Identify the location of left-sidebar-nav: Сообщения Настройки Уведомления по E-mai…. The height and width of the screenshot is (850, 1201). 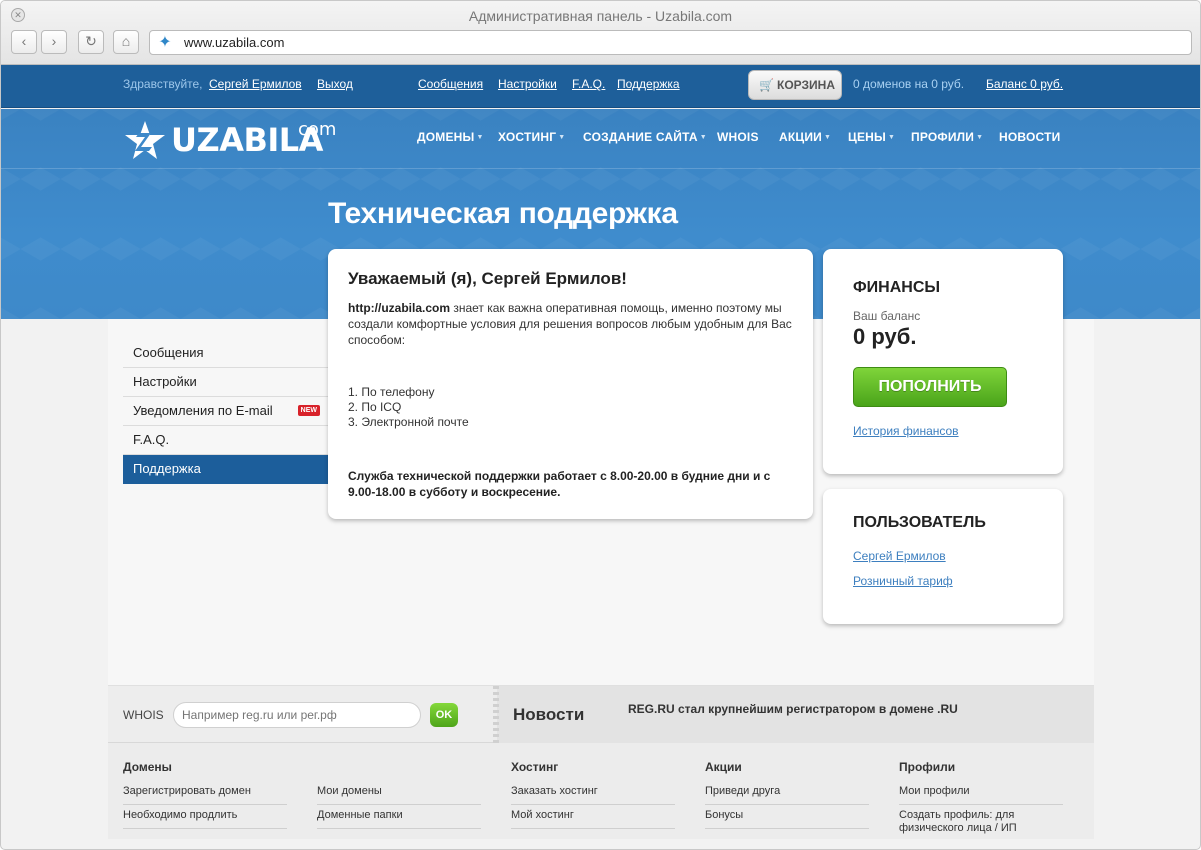
(225, 411).